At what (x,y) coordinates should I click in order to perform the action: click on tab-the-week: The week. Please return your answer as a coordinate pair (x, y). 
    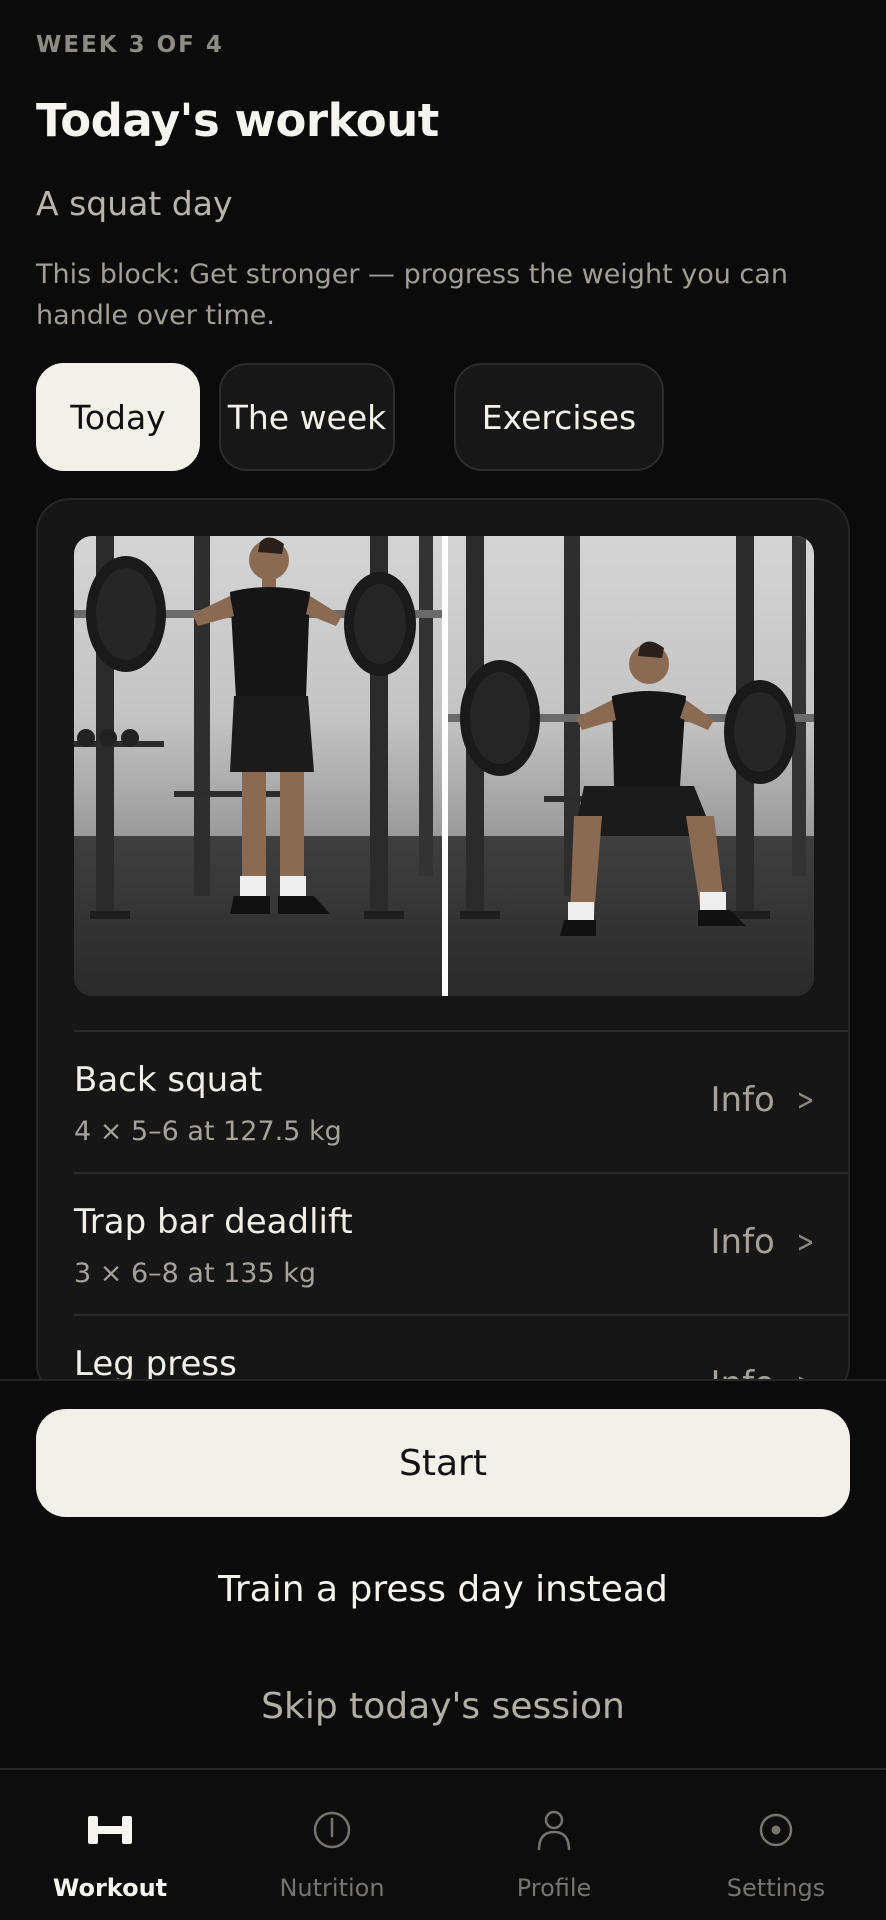
    Looking at the image, I should click on (307, 417).